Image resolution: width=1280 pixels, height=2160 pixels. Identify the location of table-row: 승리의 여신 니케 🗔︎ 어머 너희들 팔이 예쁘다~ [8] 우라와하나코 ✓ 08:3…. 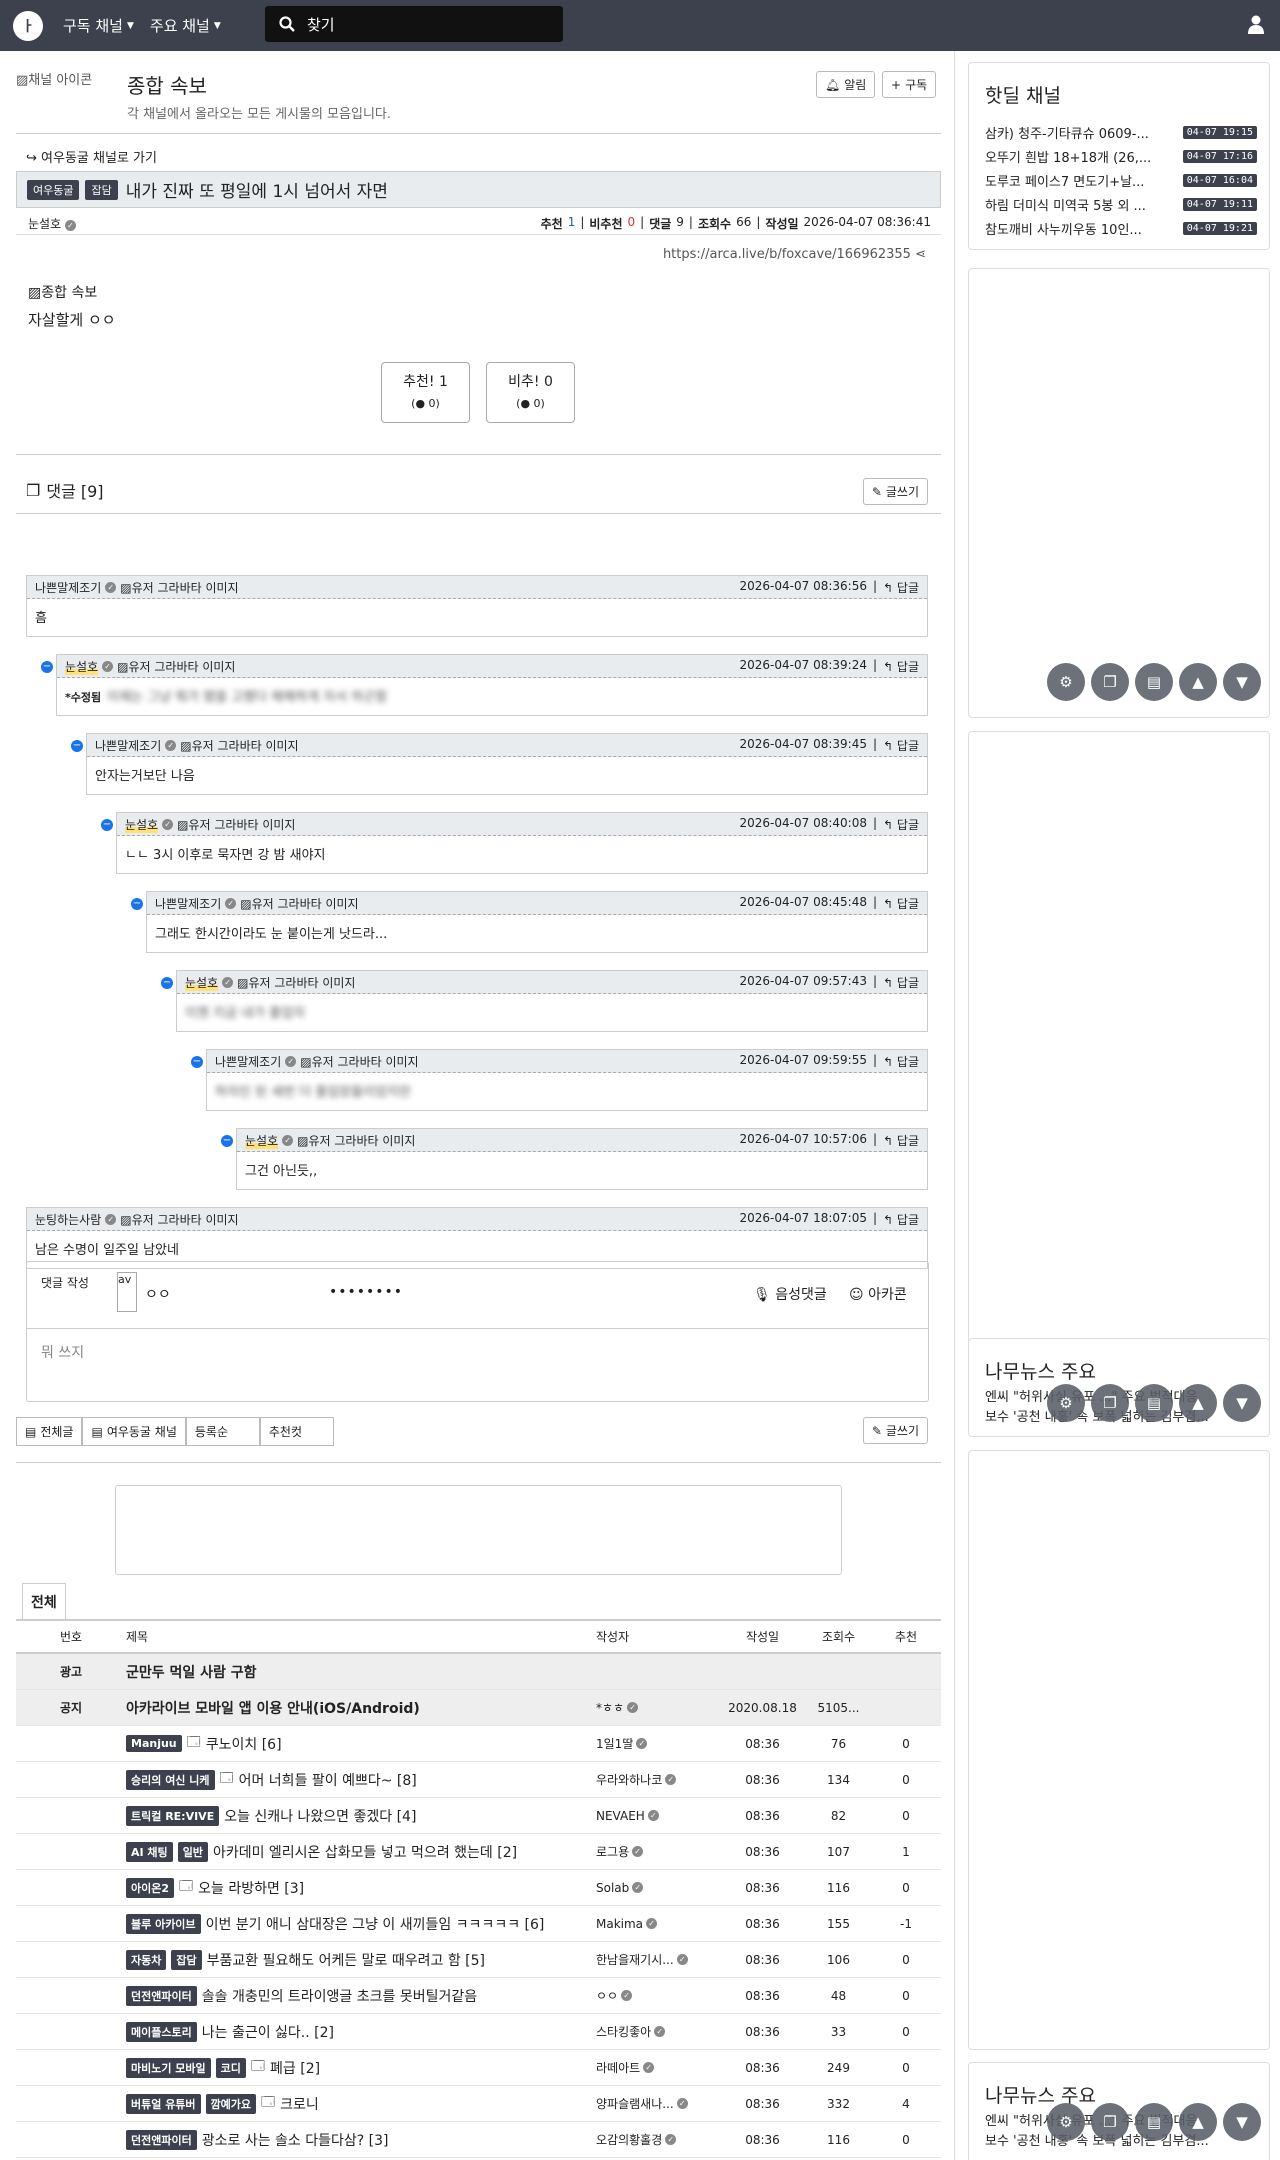
(478, 1780).